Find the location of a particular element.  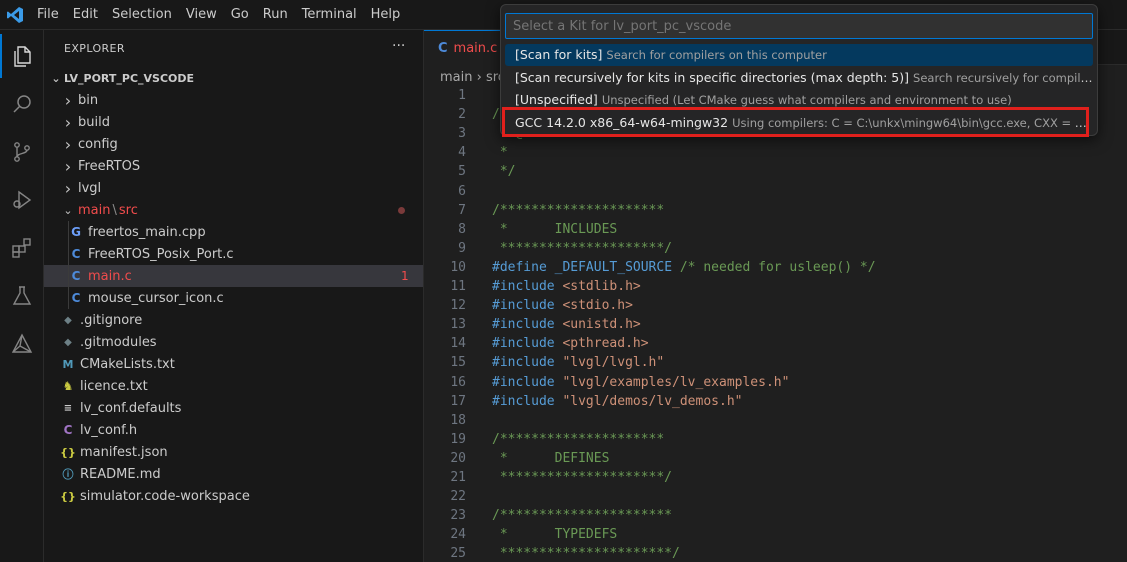

code-token: _DEFAULT_SOURCE is located at coordinates (617, 267).